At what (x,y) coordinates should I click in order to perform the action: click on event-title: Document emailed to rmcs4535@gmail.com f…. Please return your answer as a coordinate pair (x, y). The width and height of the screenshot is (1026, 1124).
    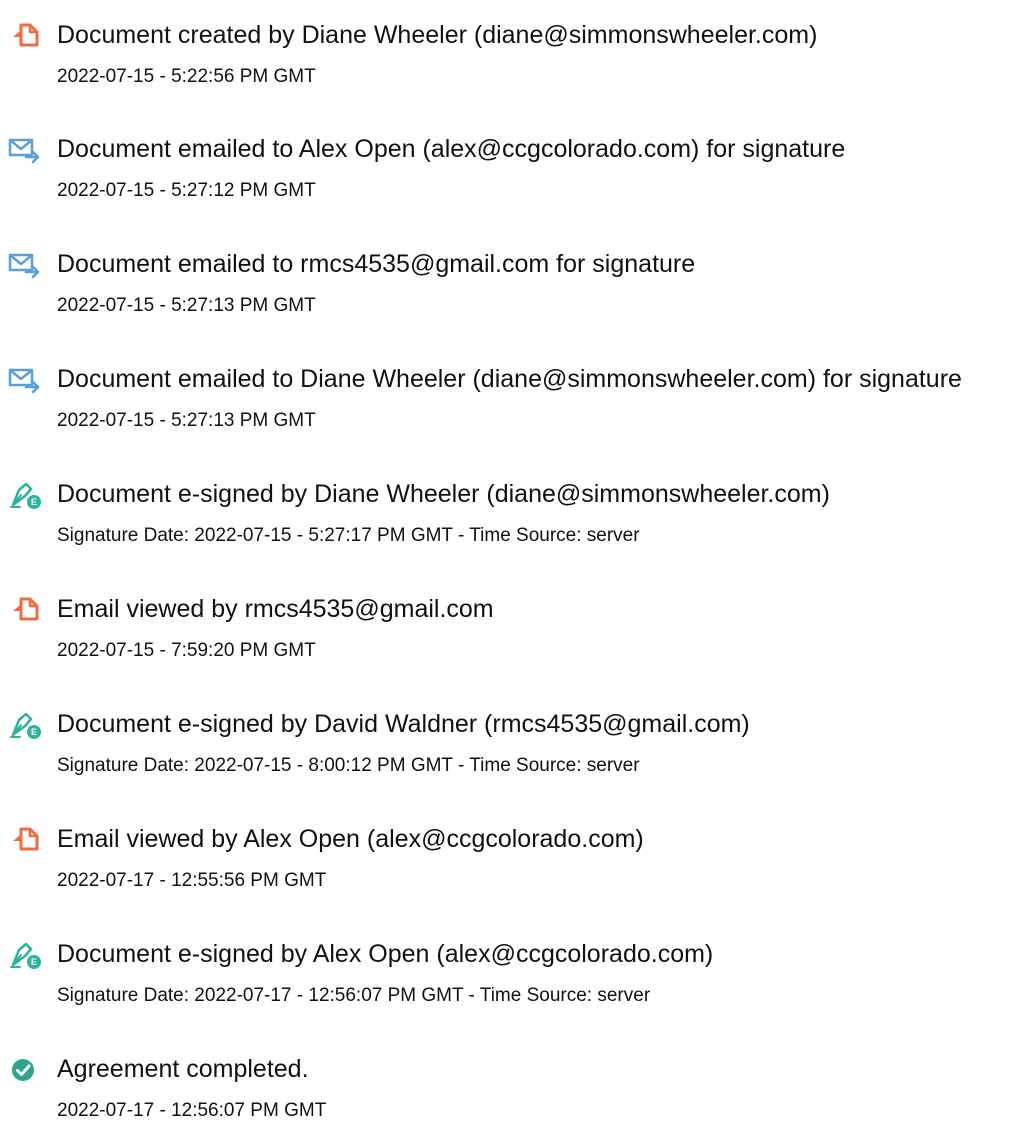
    Looking at the image, I should click on (376, 264).